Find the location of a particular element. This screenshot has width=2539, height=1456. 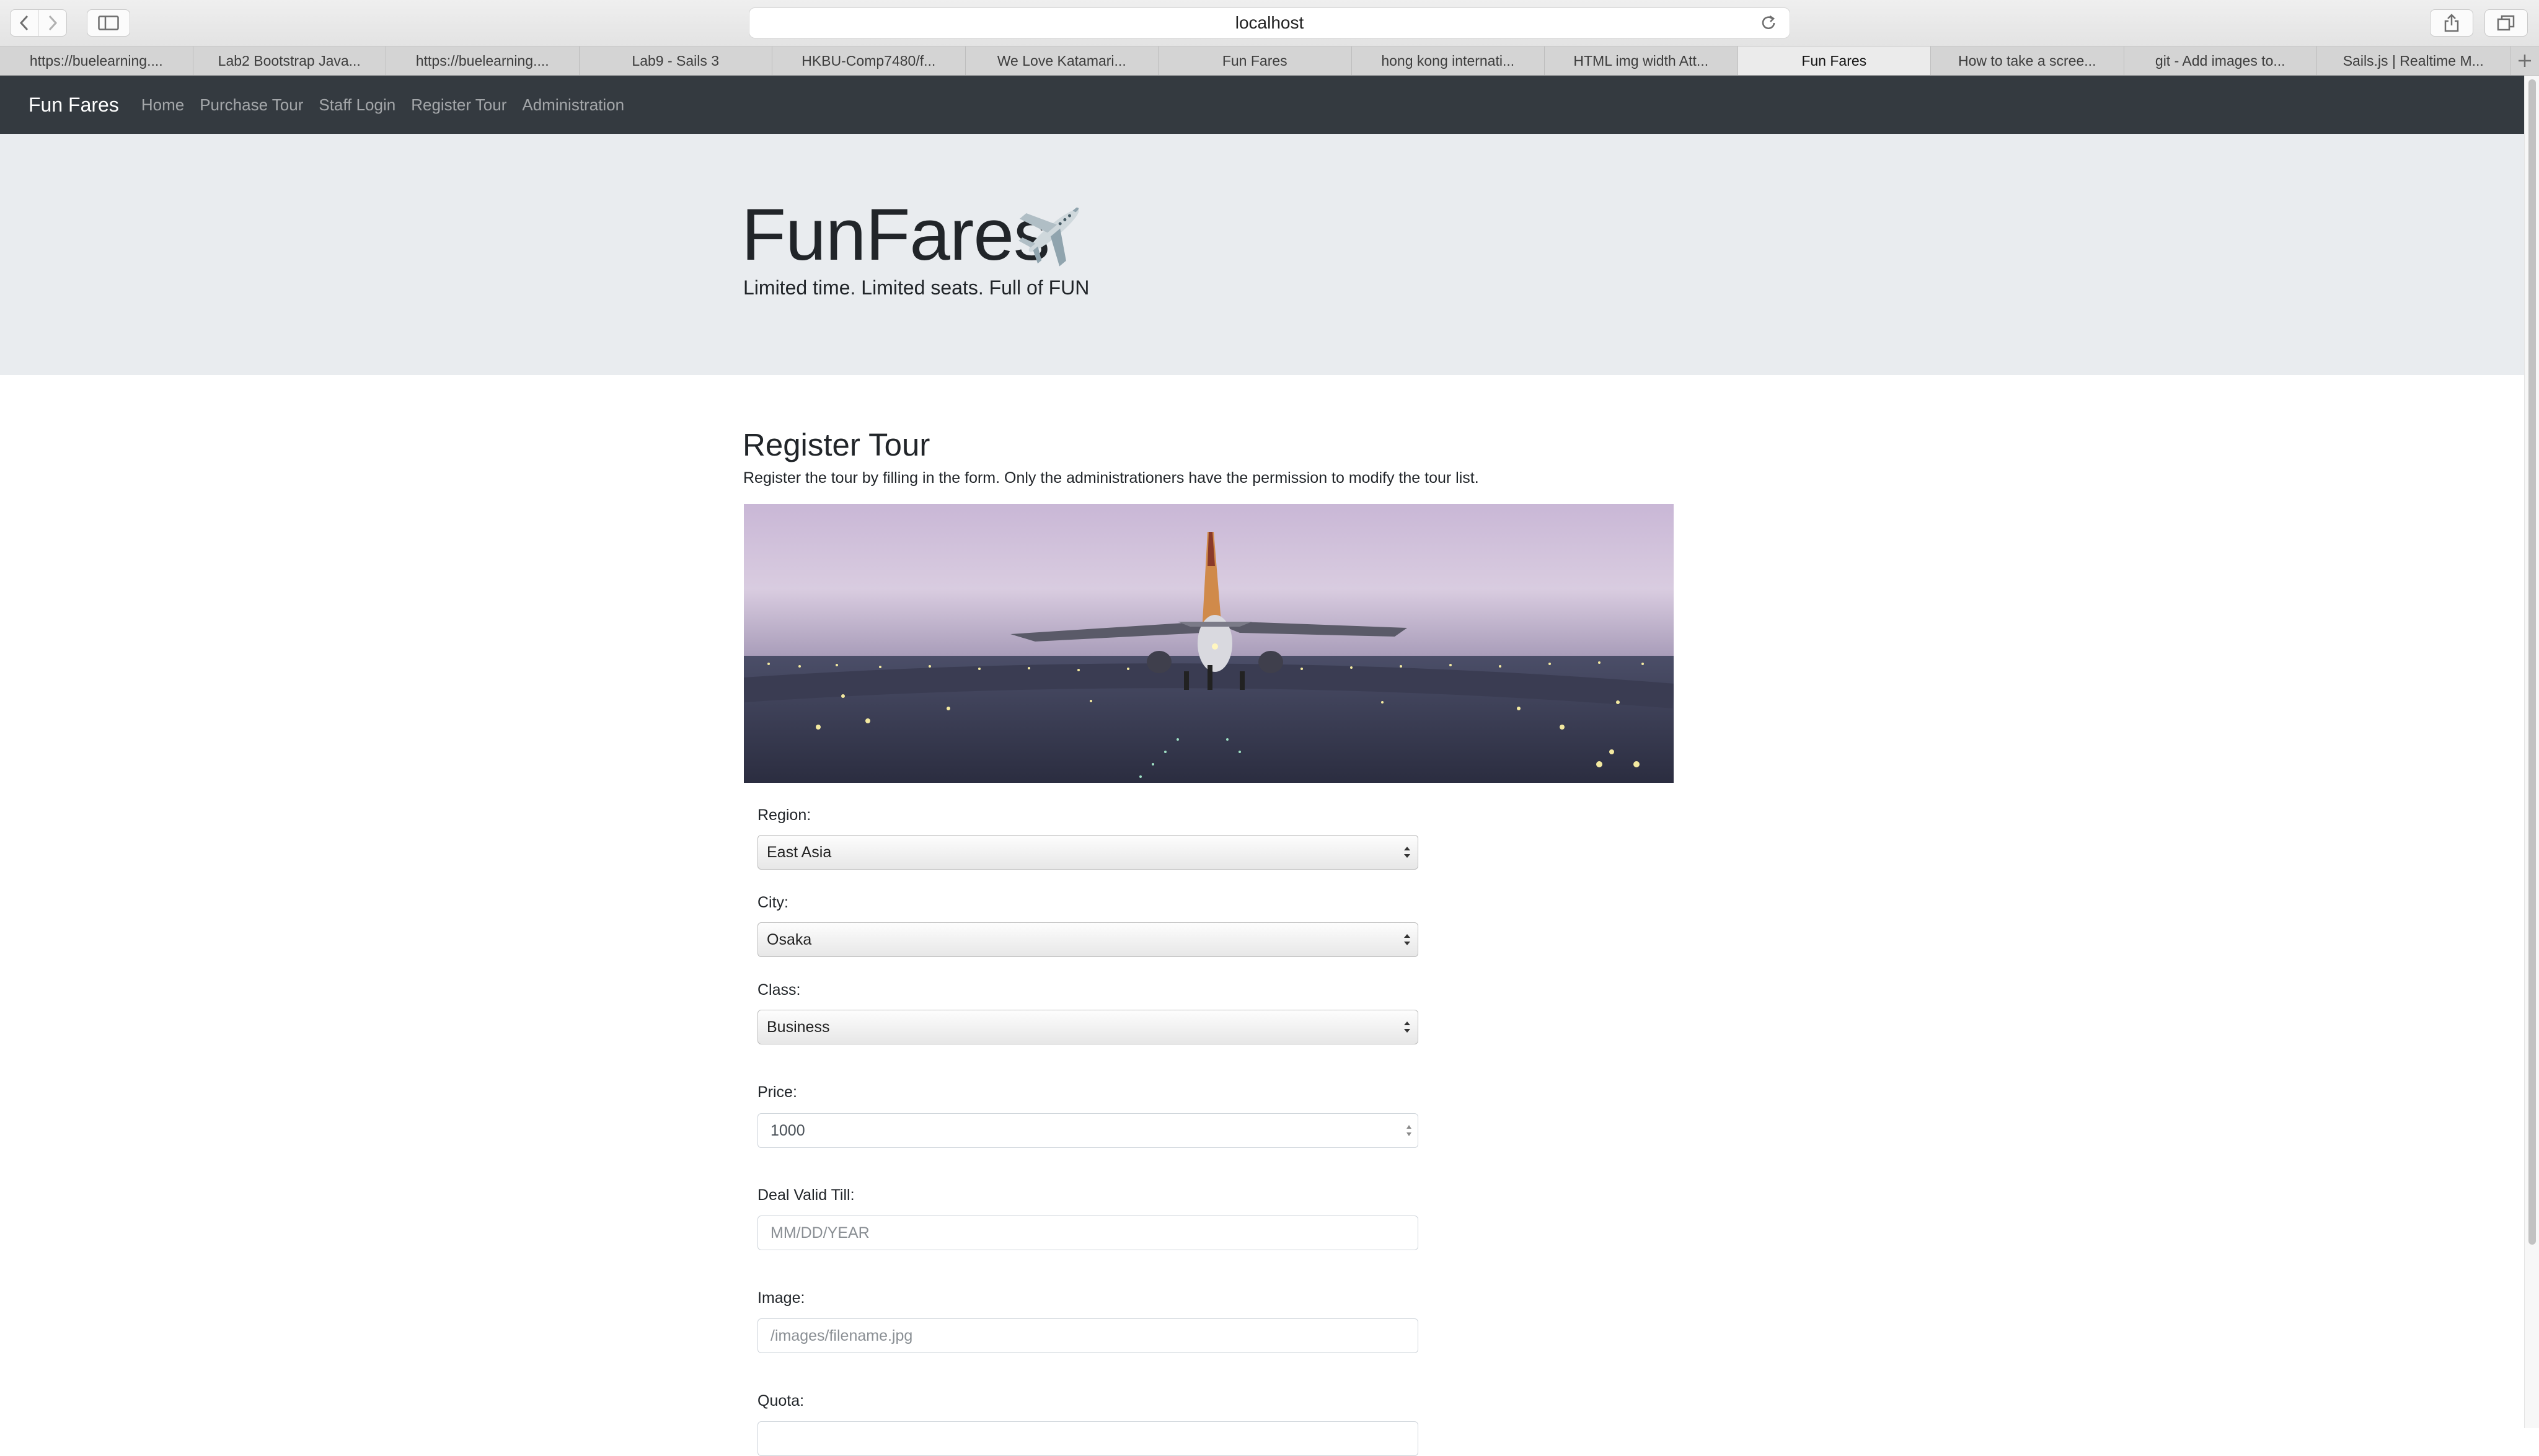

tabs-overview-icon is located at coordinates (2506, 23).